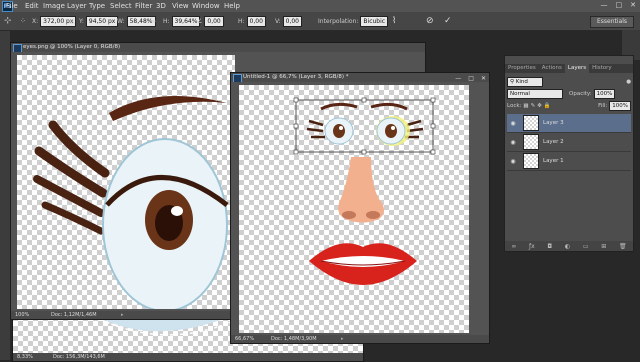  What do you see at coordinates (553, 161) in the screenshot?
I see `layer-name: Layer 1` at bounding box center [553, 161].